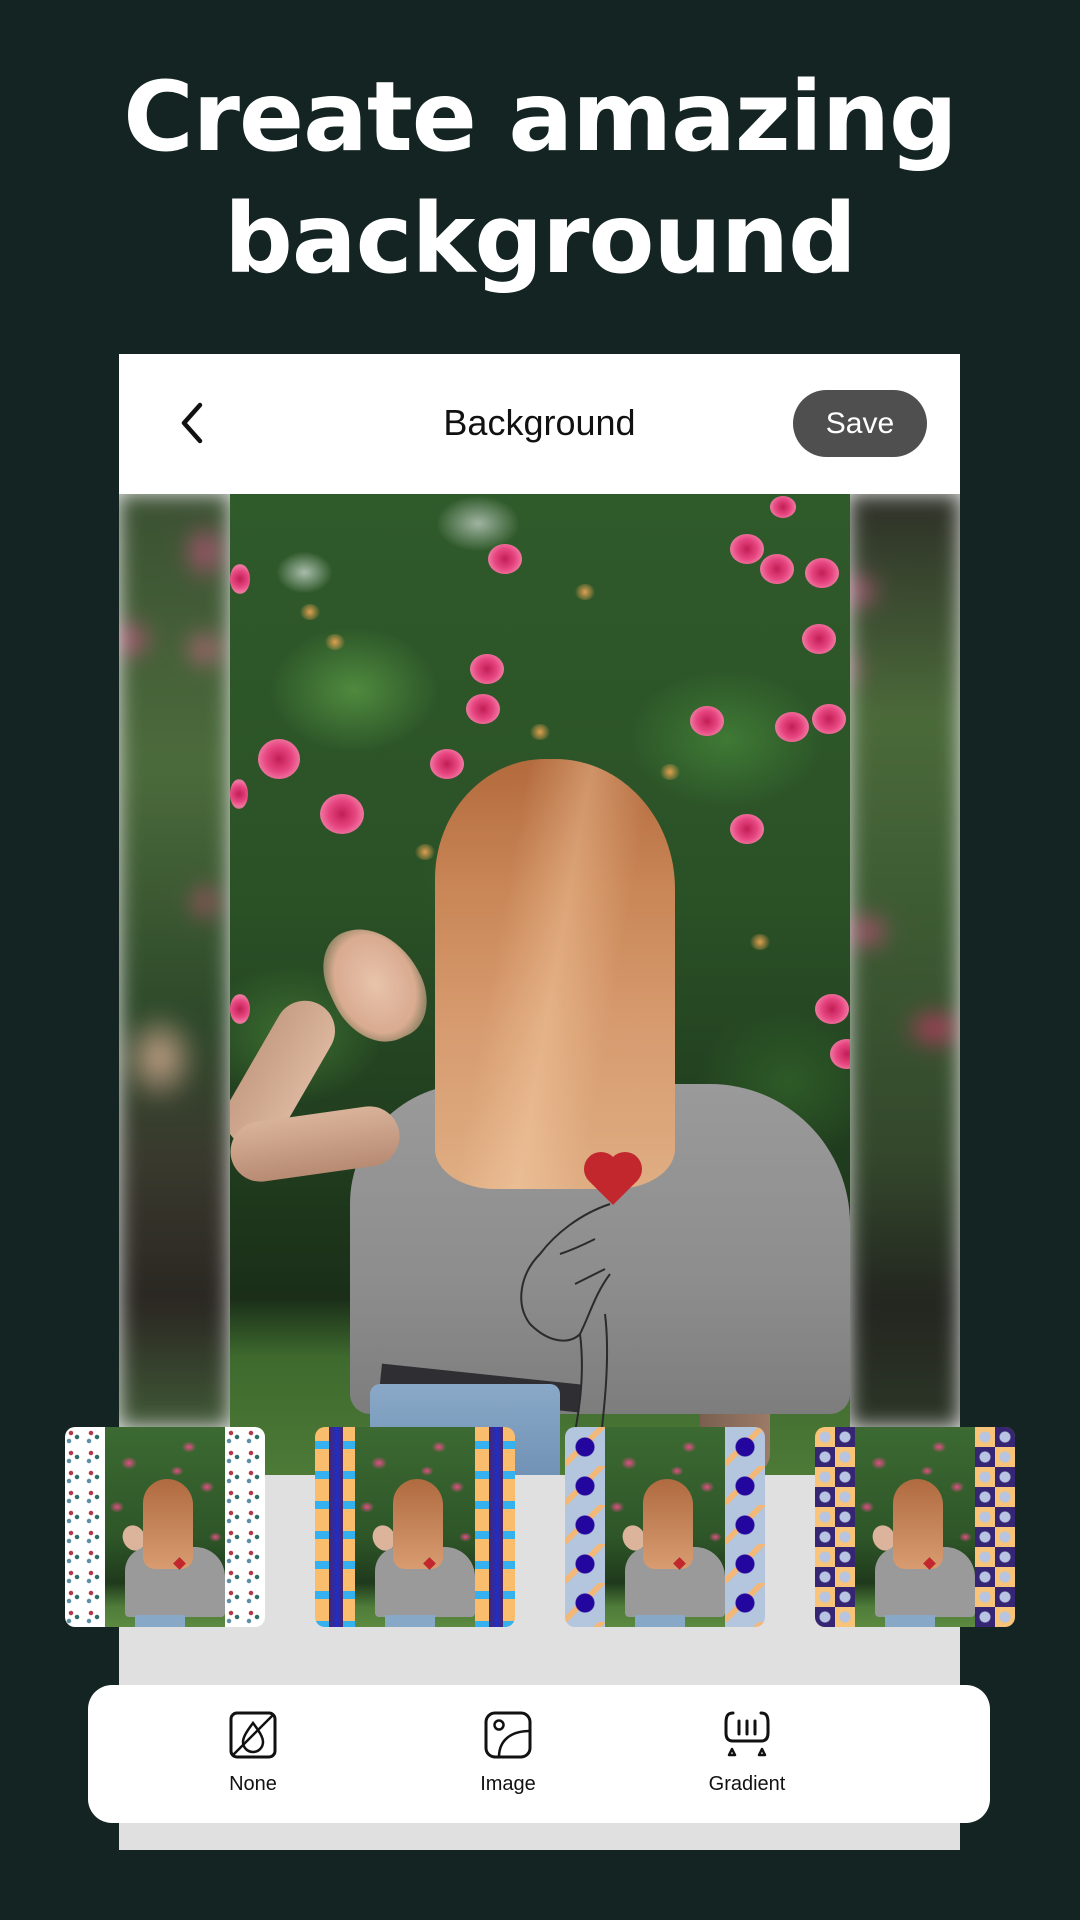 Image resolution: width=1080 pixels, height=1920 pixels. What do you see at coordinates (508, 1784) in the screenshot?
I see `tool-image-label: Image` at bounding box center [508, 1784].